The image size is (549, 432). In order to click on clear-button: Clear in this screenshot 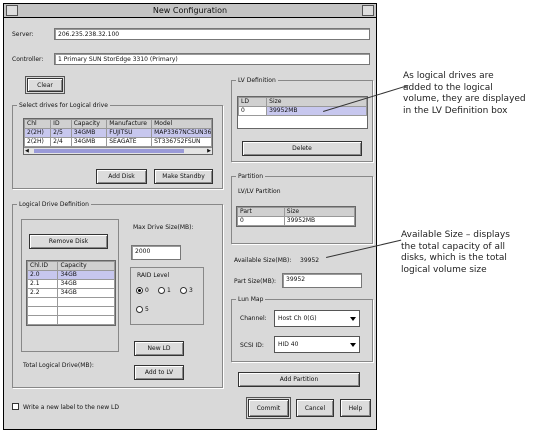, I will do `click(45, 85)`.